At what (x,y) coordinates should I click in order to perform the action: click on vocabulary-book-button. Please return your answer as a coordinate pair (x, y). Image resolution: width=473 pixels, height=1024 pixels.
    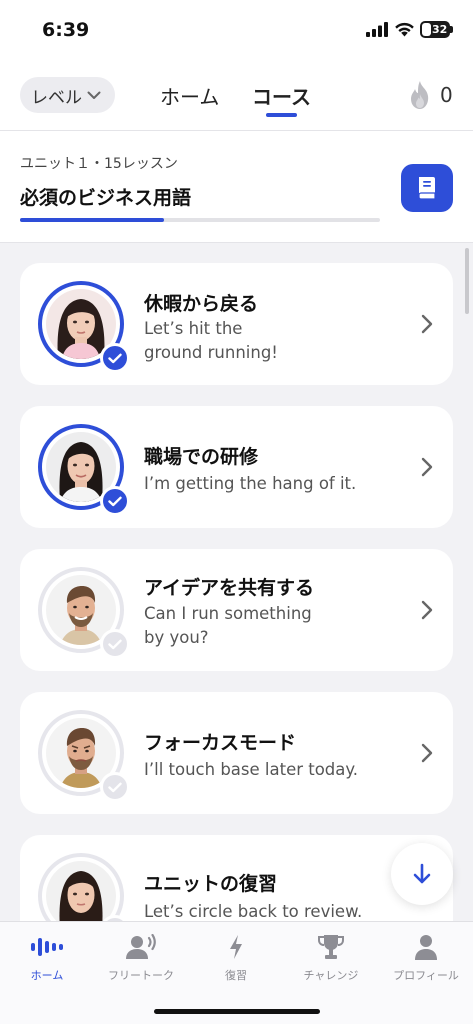
    Looking at the image, I should click on (427, 188).